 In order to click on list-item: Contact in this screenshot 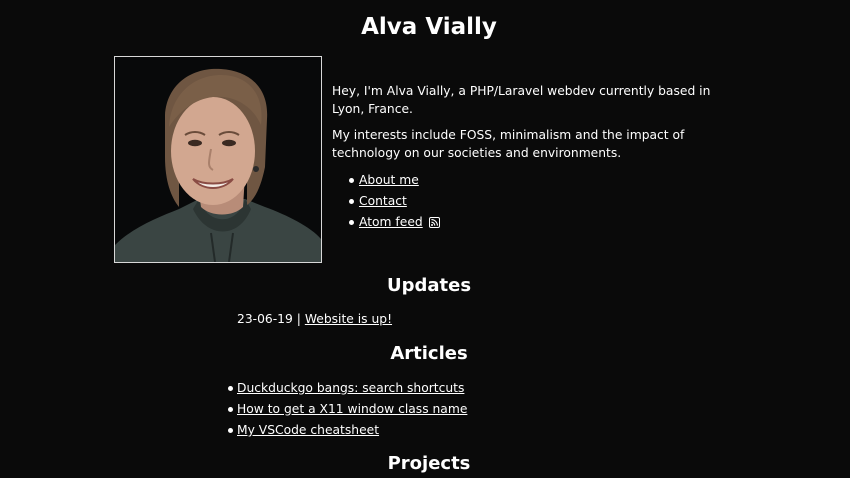, I will do `click(537, 201)`.